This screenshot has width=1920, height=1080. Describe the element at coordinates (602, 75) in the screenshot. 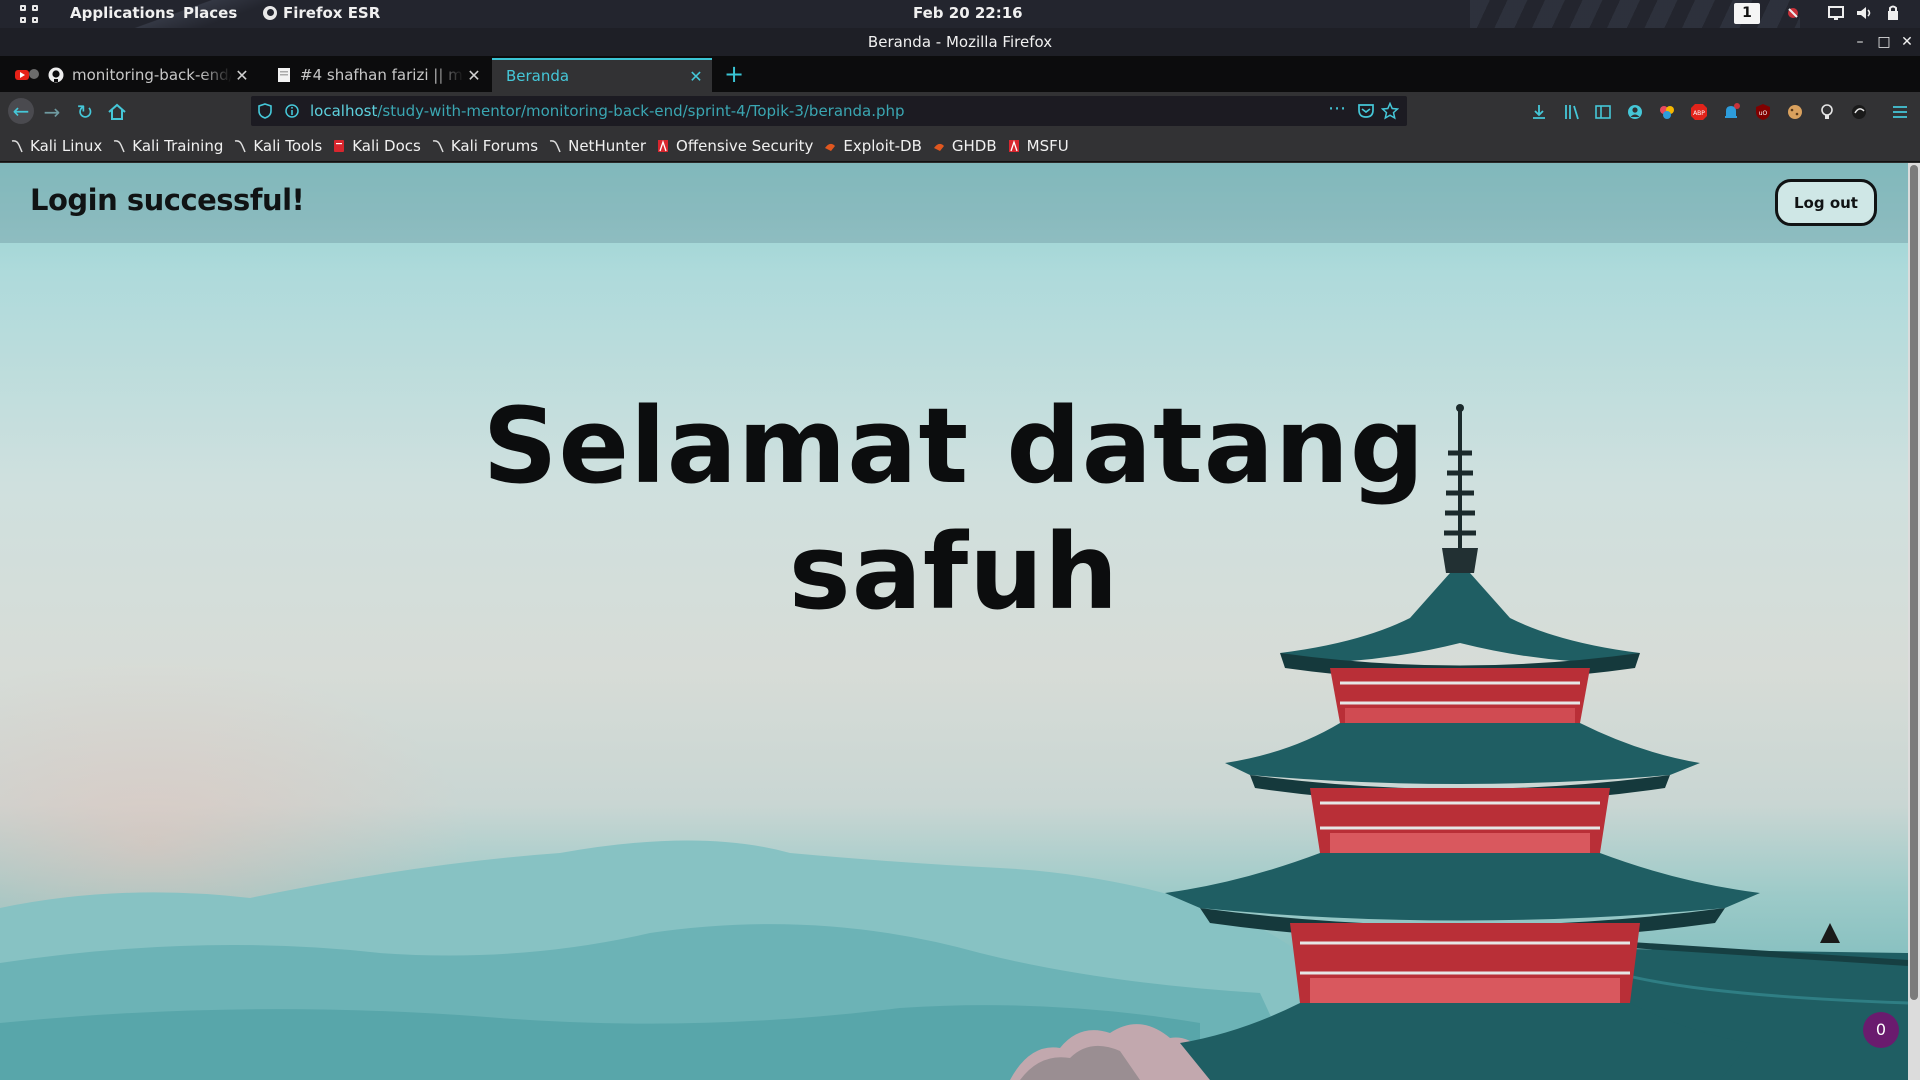

I see `tab-beranda: Beranda ✕` at that location.